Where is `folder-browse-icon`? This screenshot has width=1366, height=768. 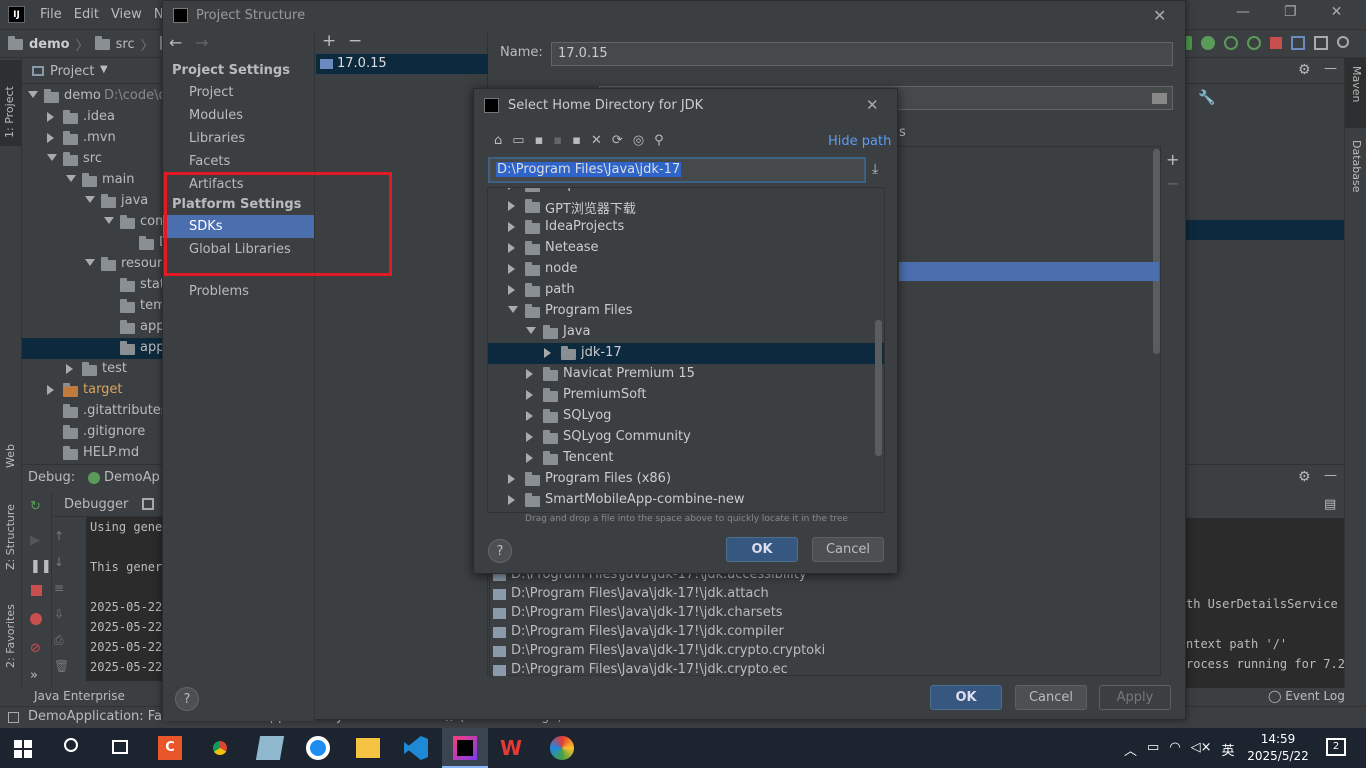 folder-browse-icon is located at coordinates (1159, 98).